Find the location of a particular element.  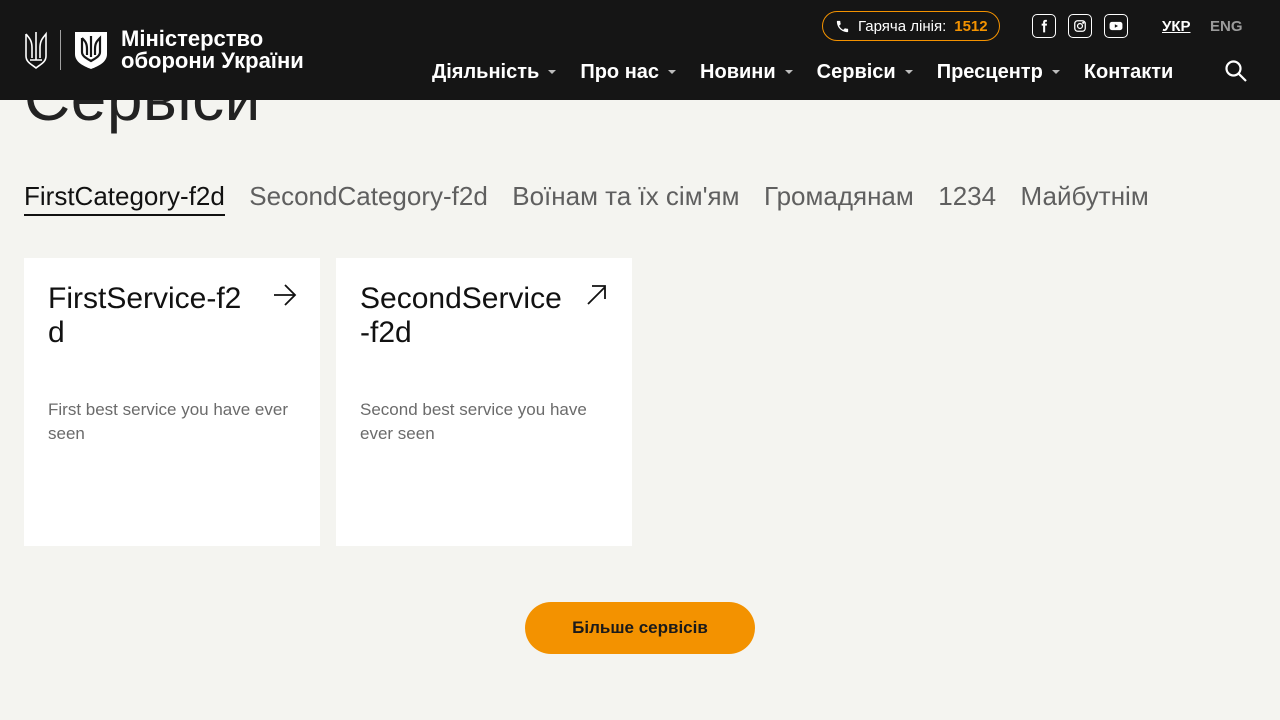

search-icon is located at coordinates (1236, 71).